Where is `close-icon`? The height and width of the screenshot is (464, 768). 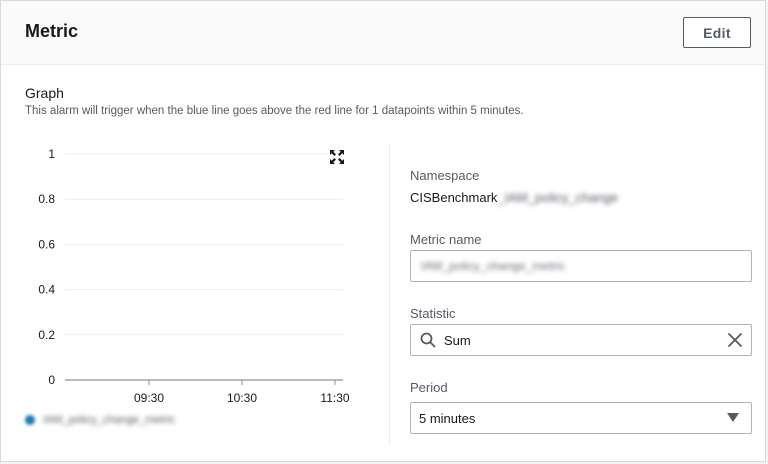 close-icon is located at coordinates (735, 340).